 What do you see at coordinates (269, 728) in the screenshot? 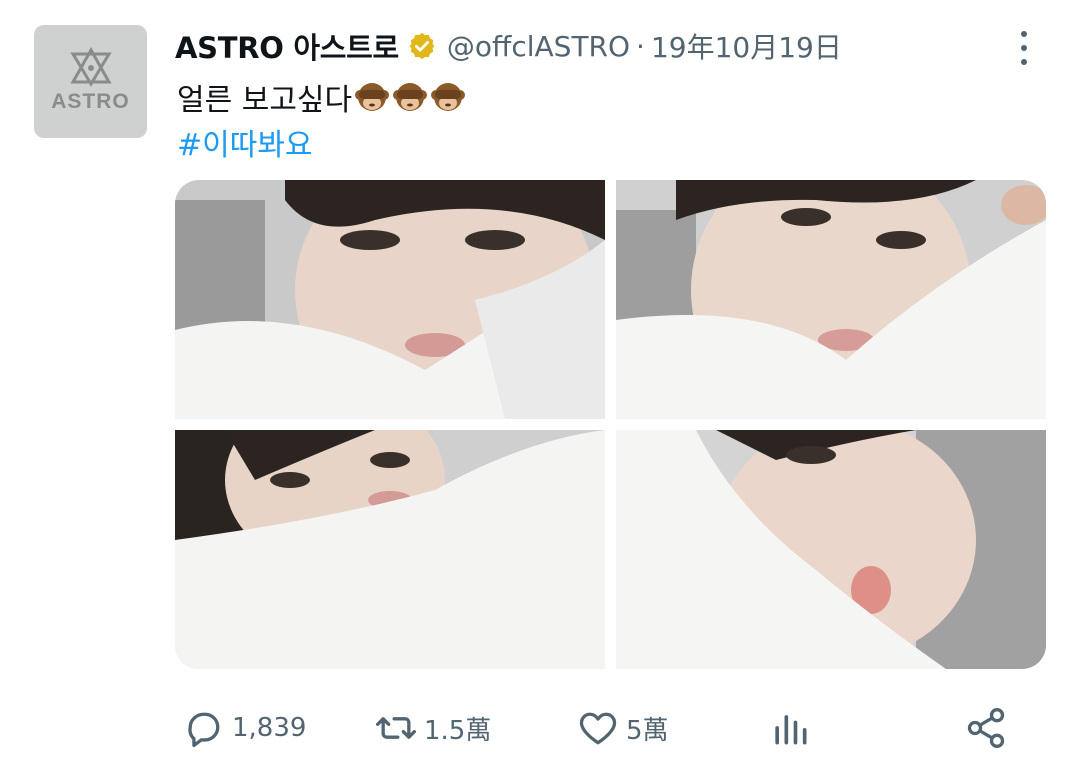
I see `reply-count: 1,839` at bounding box center [269, 728].